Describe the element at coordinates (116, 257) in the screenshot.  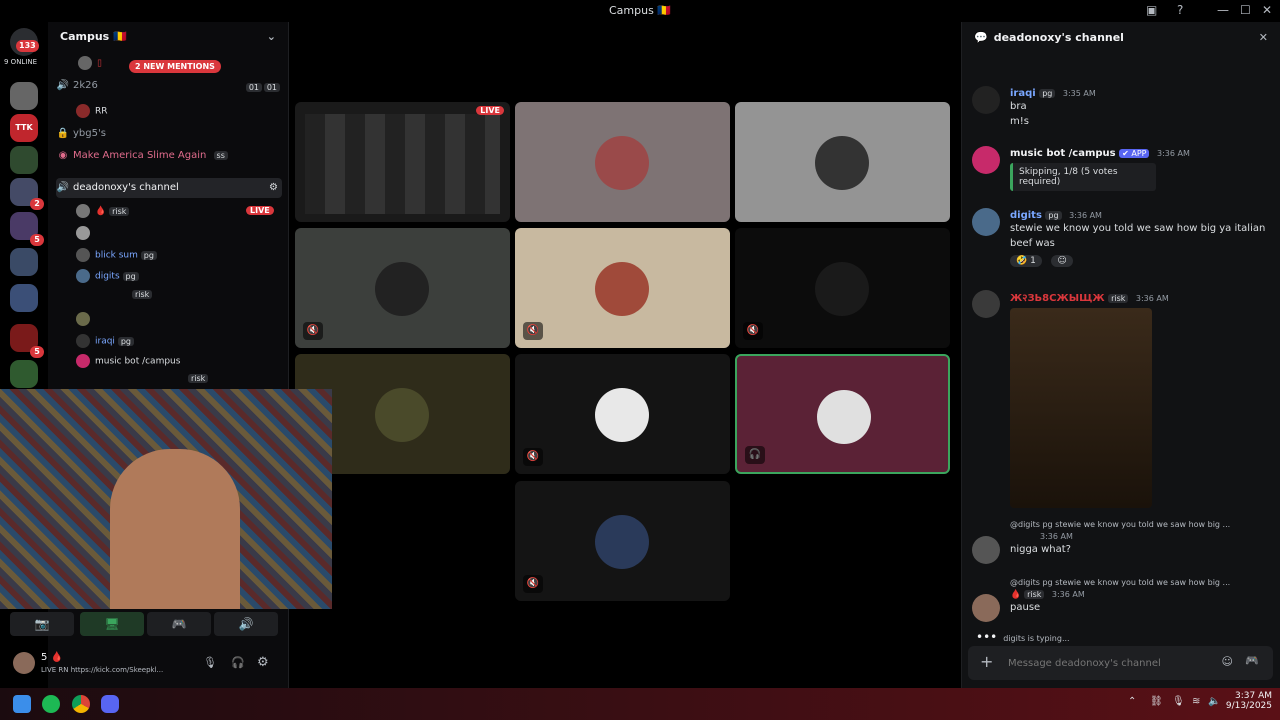
I see `voice-user: blick sum pg` at that location.